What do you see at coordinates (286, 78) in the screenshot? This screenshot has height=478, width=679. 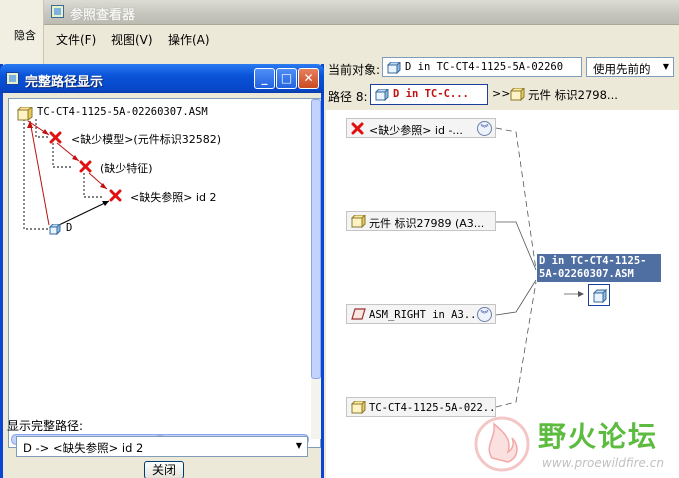 I see `maximize-button: □` at bounding box center [286, 78].